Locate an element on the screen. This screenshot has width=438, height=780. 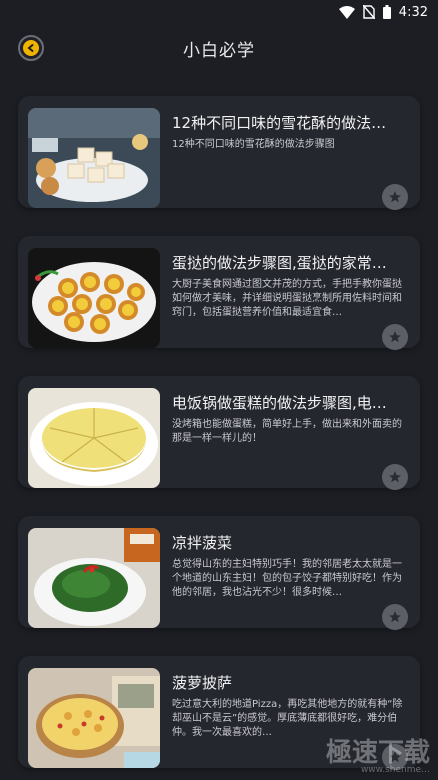
recipe-card: 12种不同口味的雪花酥的做法… 12种不同口味的雪花酥的做法步骤图 is located at coordinates (219, 153).